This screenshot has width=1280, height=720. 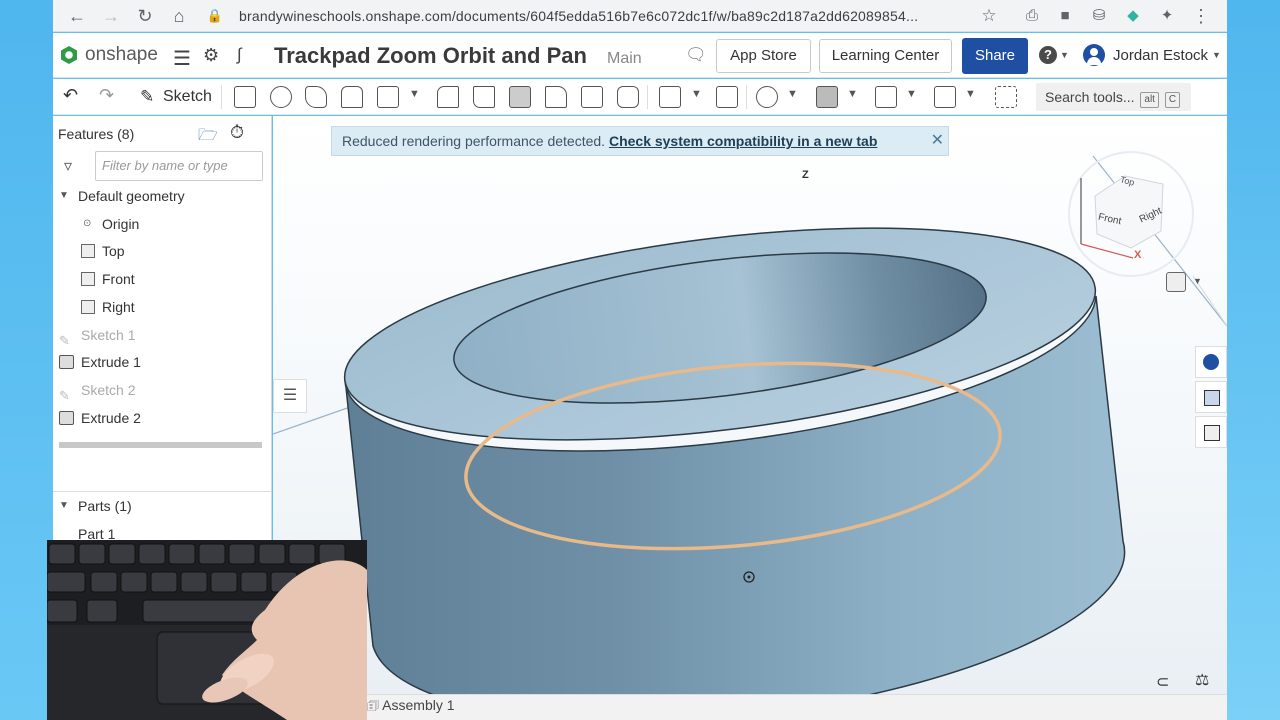 I want to click on tree-item-right: Right, so click(x=162, y=307).